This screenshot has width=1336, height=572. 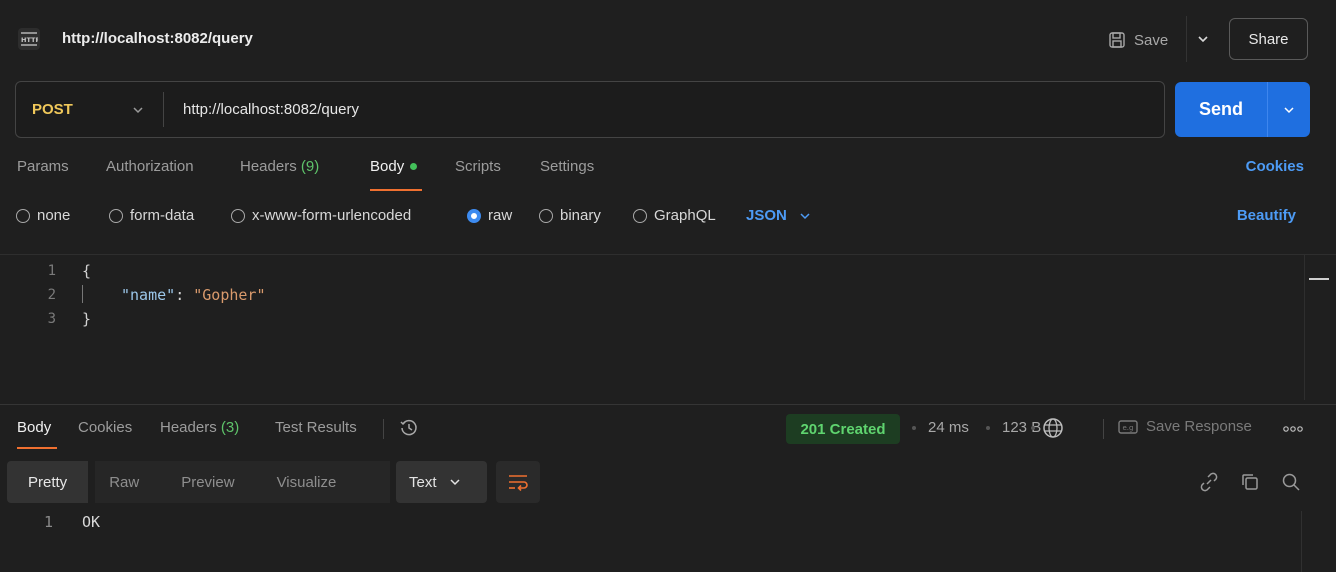 What do you see at coordinates (51, 295) in the screenshot?
I see `line-number: 2` at bounding box center [51, 295].